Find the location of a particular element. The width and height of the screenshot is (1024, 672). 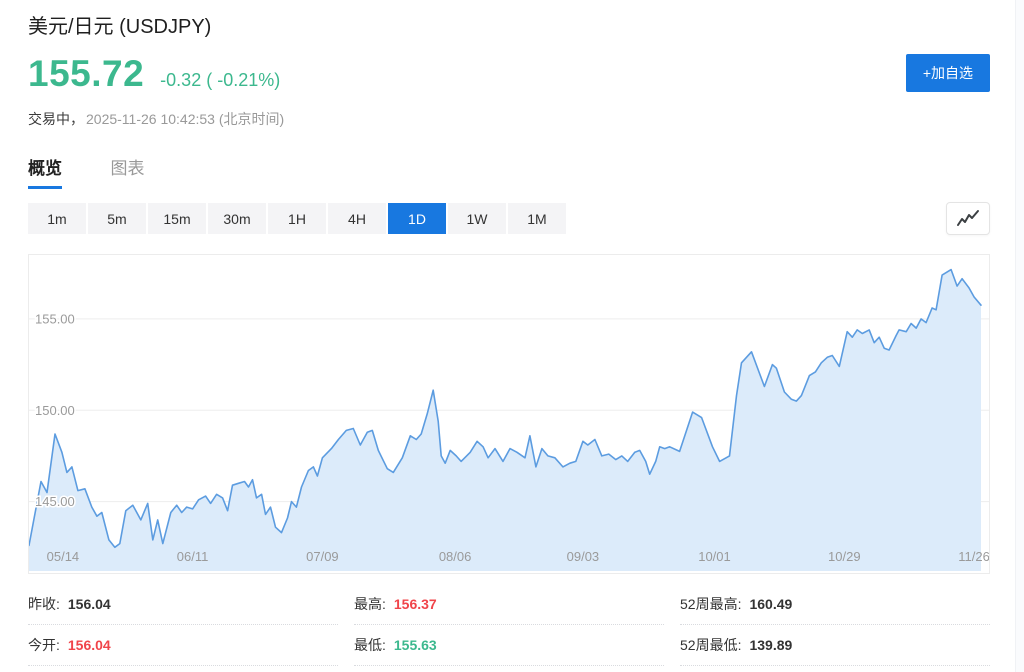

timeframe-30m: 30m is located at coordinates (237, 218).